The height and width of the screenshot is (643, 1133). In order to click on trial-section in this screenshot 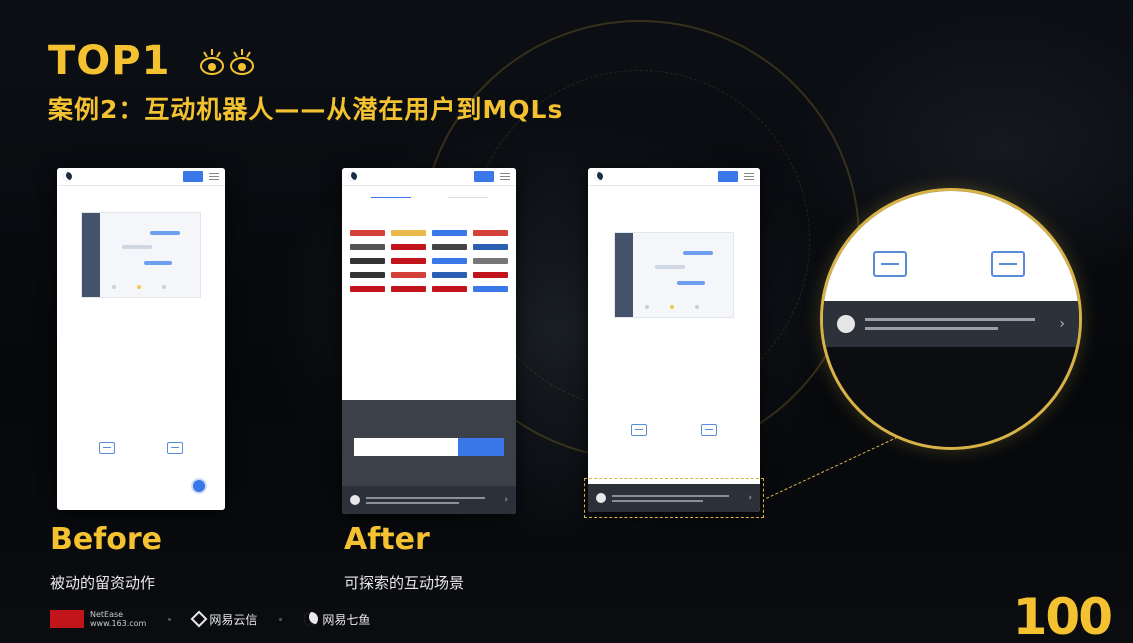, I will do `click(429, 443)`.